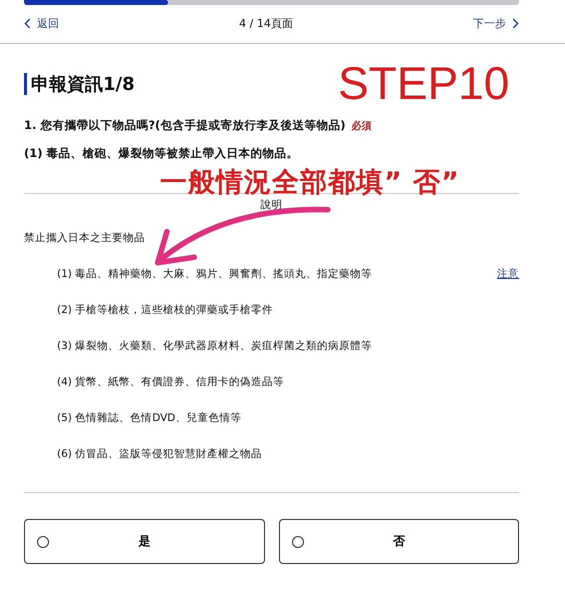 The height and width of the screenshot is (600, 565). I want to click on title-accent-bar, so click(25, 84).